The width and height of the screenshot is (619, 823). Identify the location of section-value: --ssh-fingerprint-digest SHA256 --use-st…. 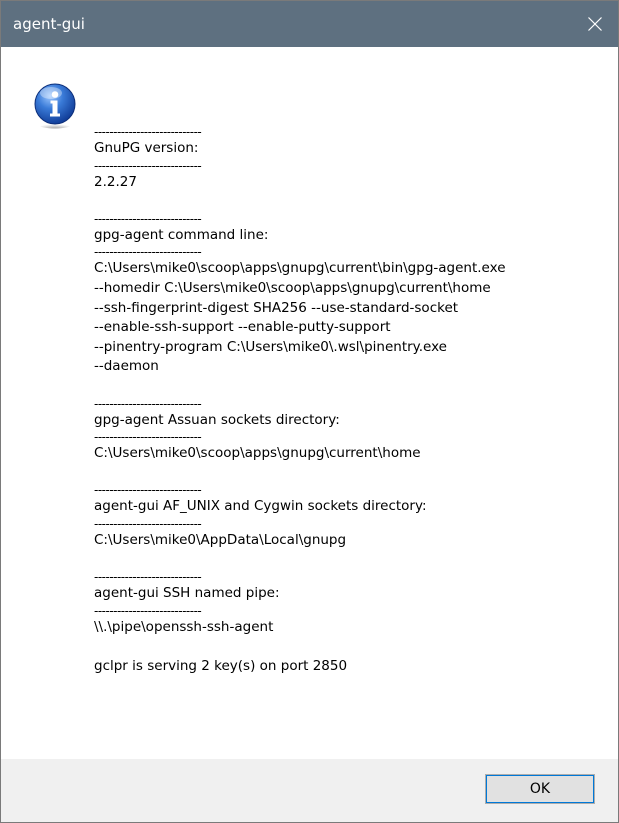
(276, 307).